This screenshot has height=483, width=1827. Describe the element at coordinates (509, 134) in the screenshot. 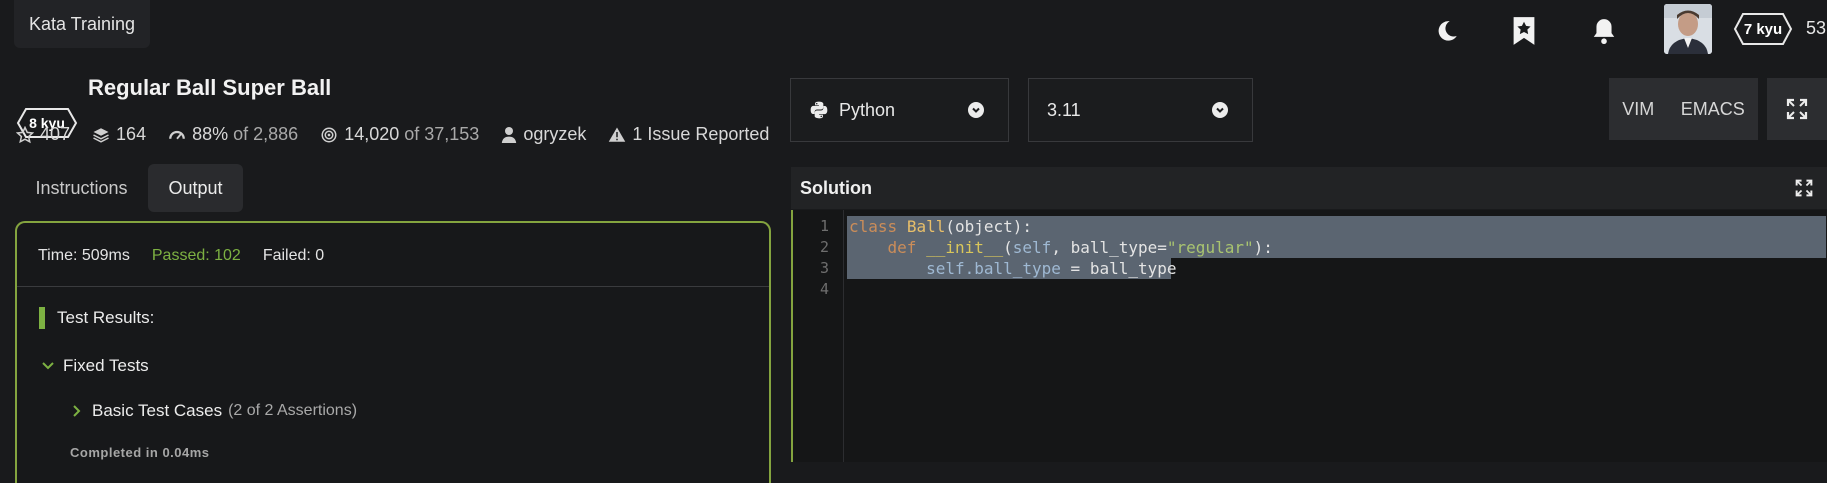

I see `user-icon` at that location.